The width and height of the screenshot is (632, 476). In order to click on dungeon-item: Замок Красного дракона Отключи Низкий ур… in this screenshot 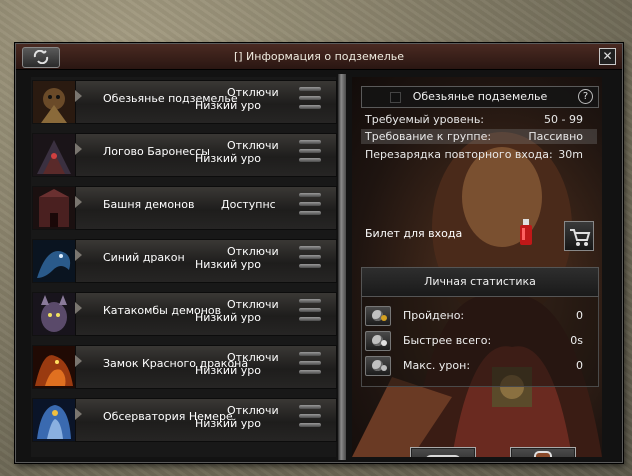, I will do `click(184, 365)`.